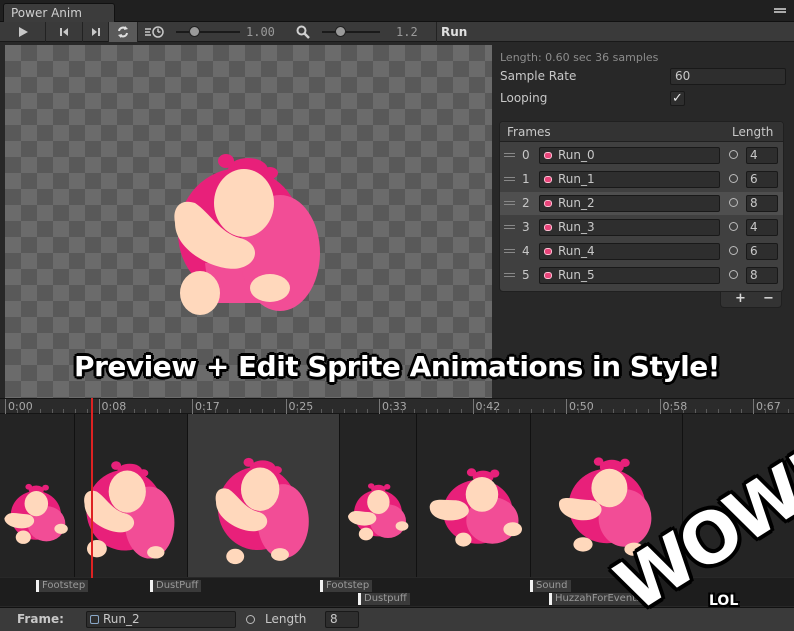 The width and height of the screenshot is (794, 631). I want to click on sample-rate-field: 60, so click(728, 76).